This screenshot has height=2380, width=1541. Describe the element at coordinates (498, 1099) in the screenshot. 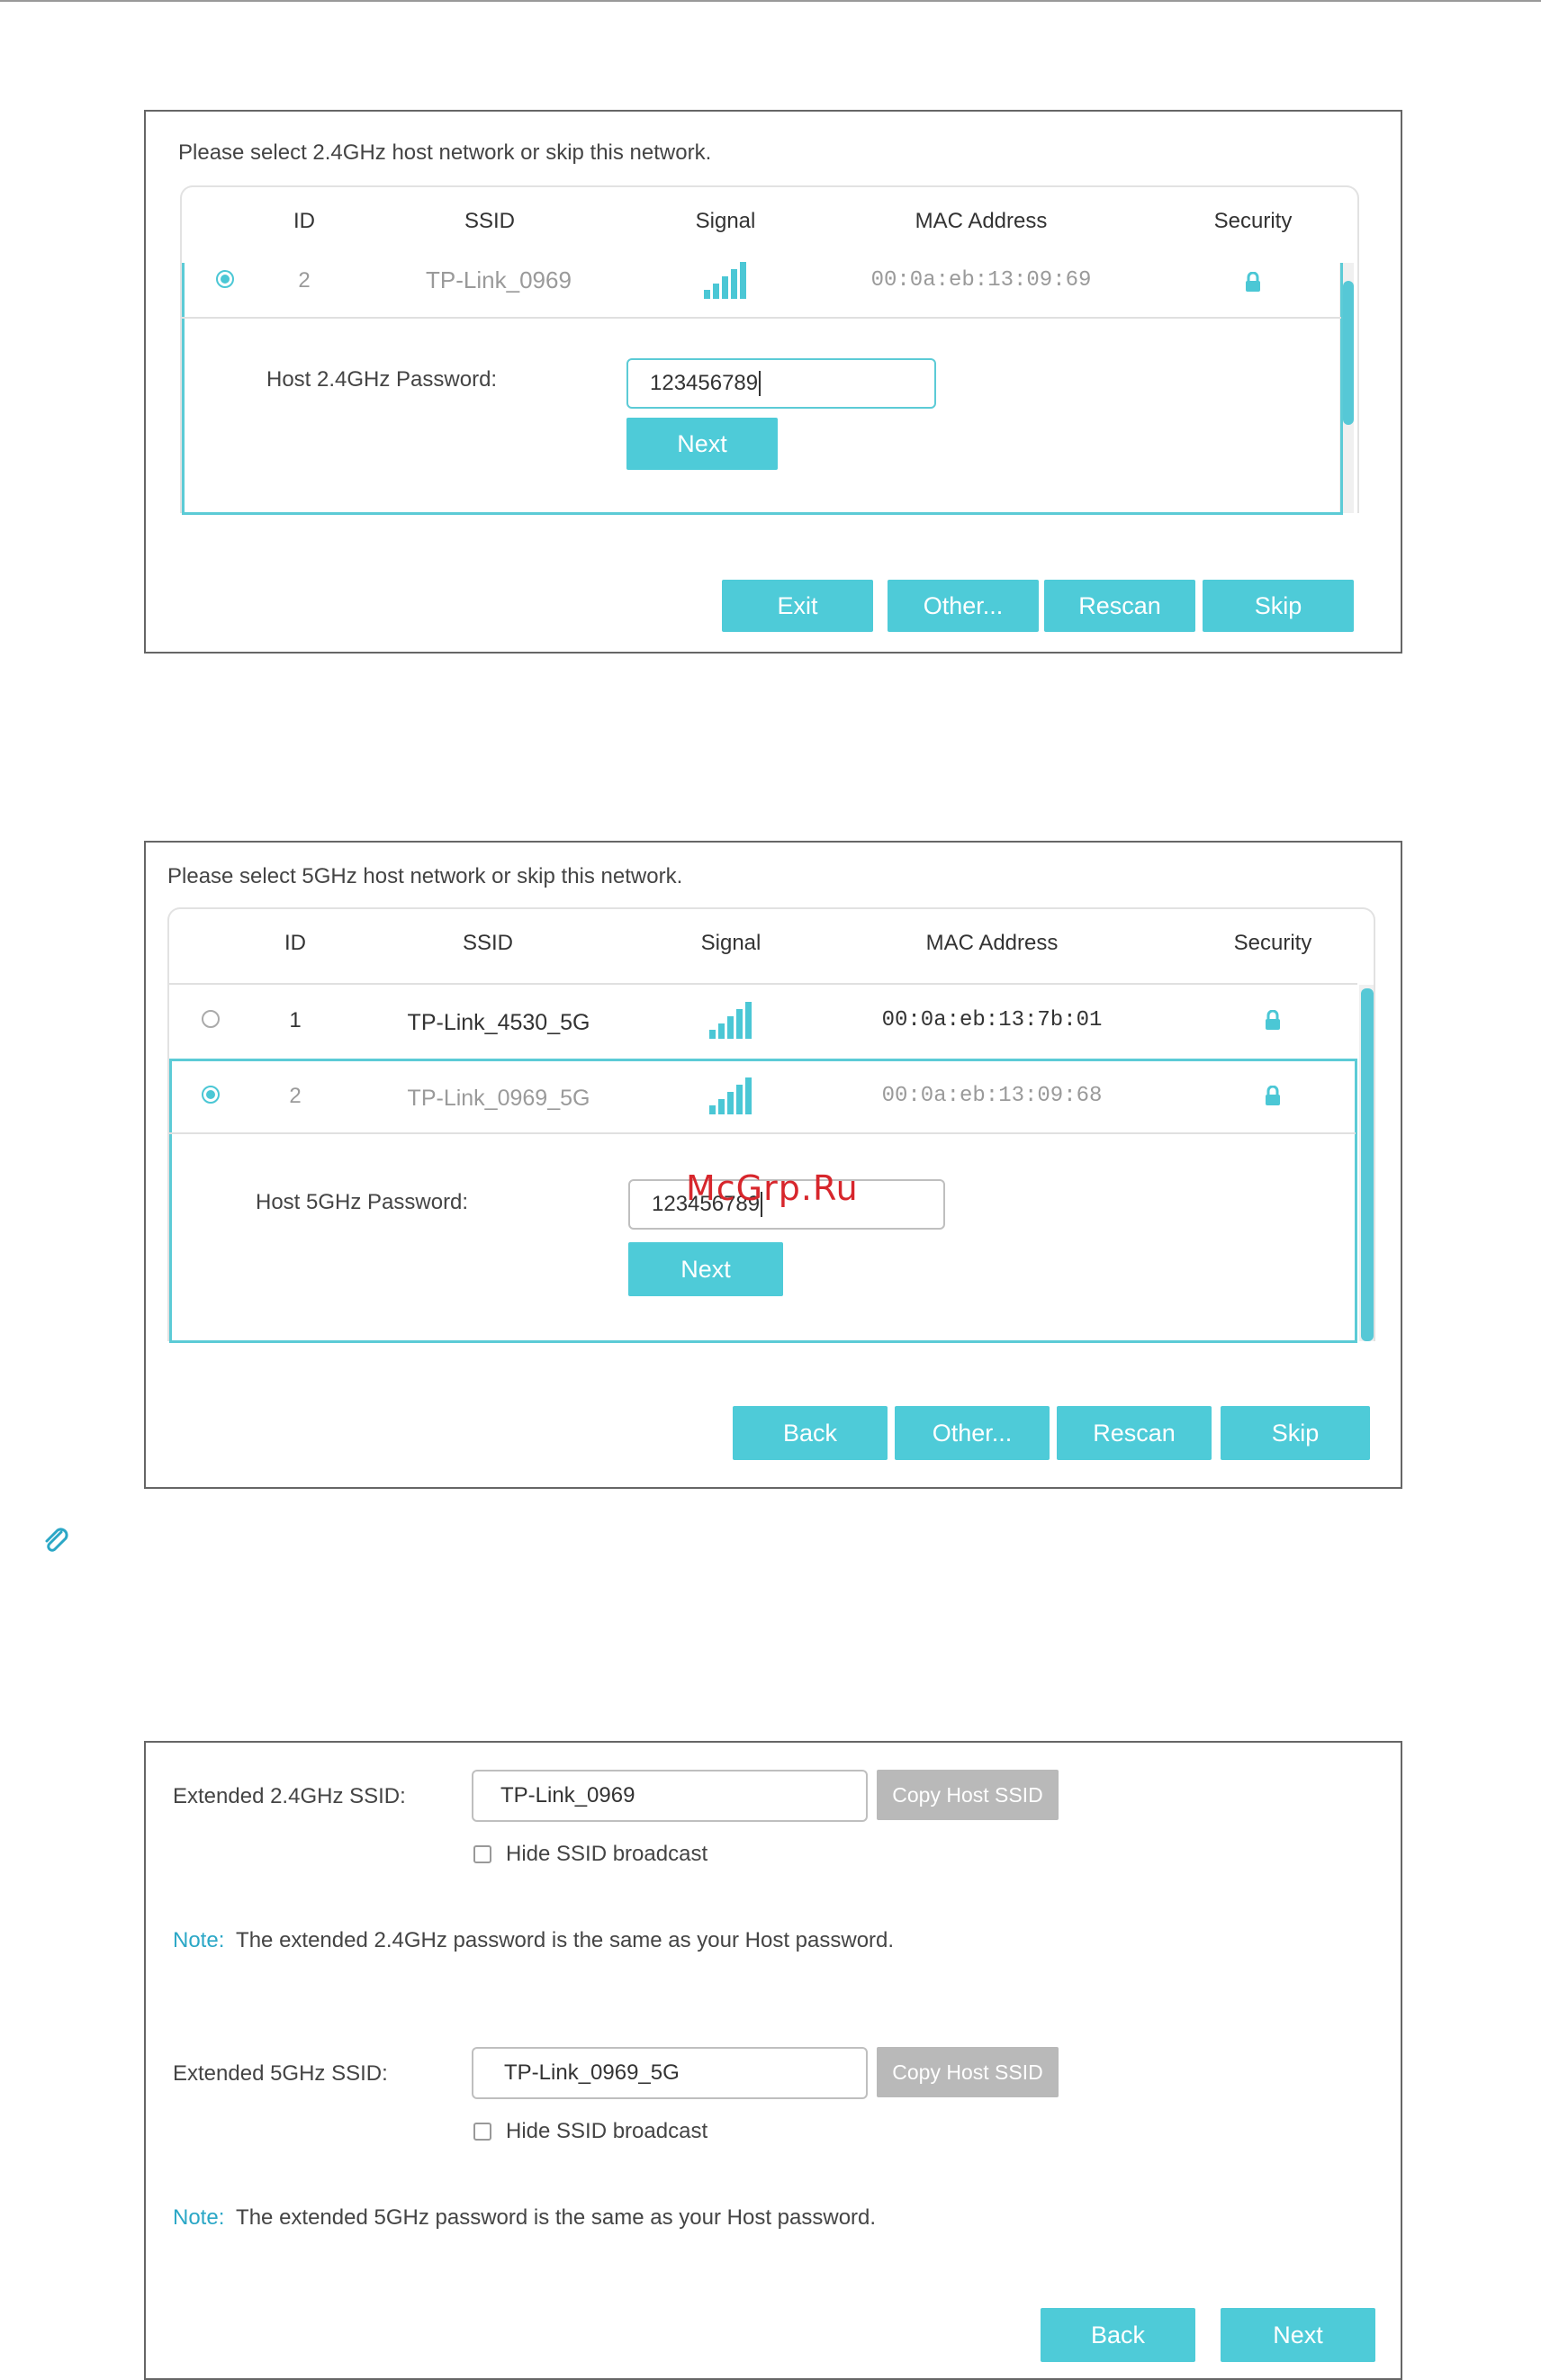

I see `network-ssid: TP-Link_0969_5G` at that location.